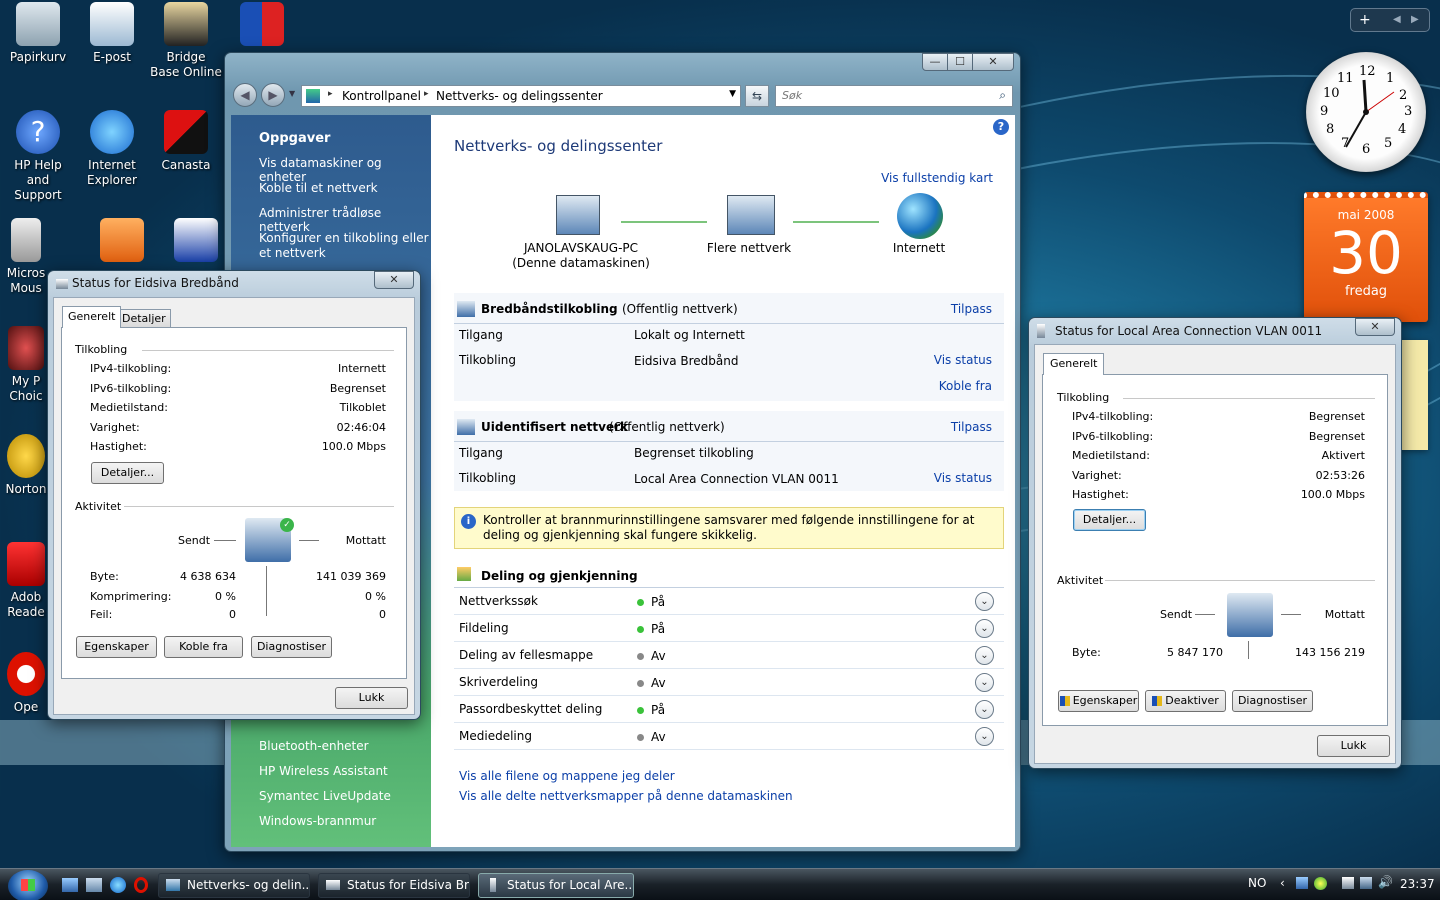 The image size is (1440, 900). I want to click on tray-connections-icon, so click(1366, 883).